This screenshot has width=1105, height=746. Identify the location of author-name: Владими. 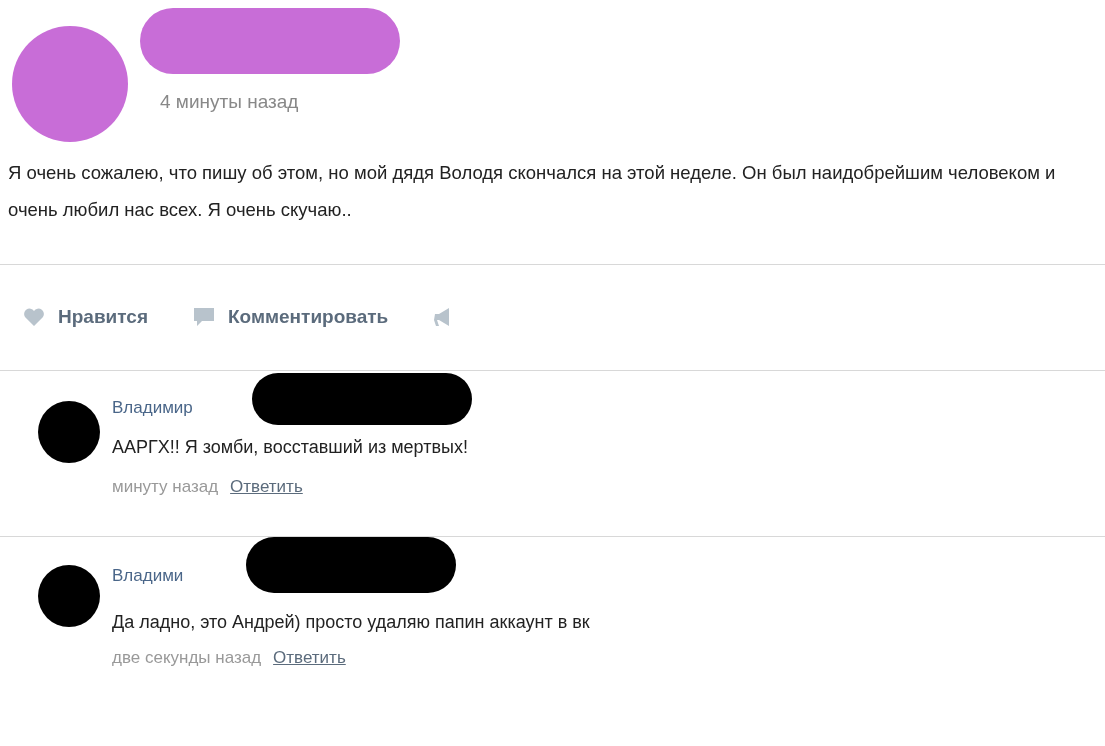
(148, 575).